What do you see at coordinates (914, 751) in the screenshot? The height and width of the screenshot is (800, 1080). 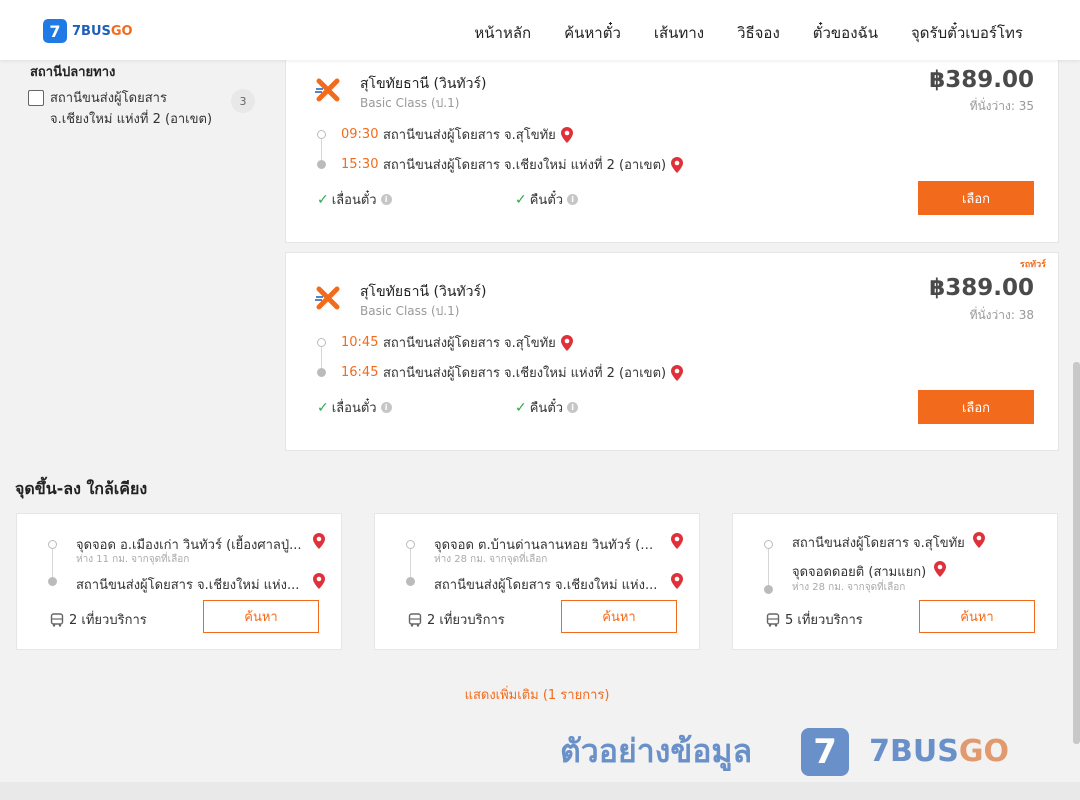 I see `watermark-brand-prefix: 7BUS` at bounding box center [914, 751].